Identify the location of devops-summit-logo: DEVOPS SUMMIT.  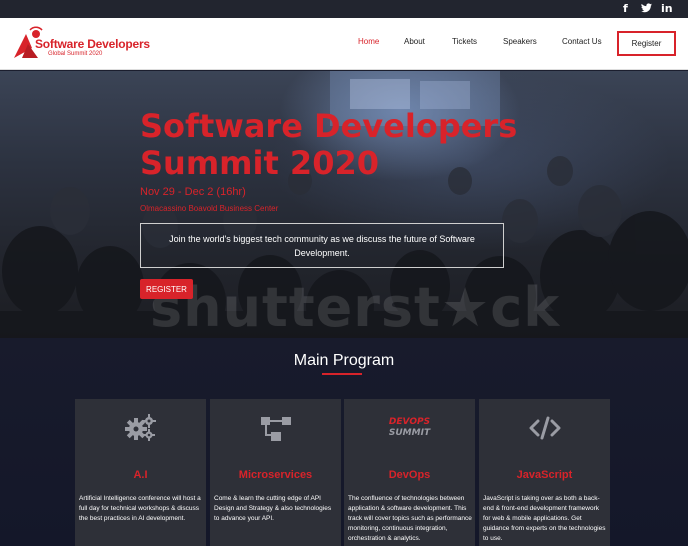
(409, 428).